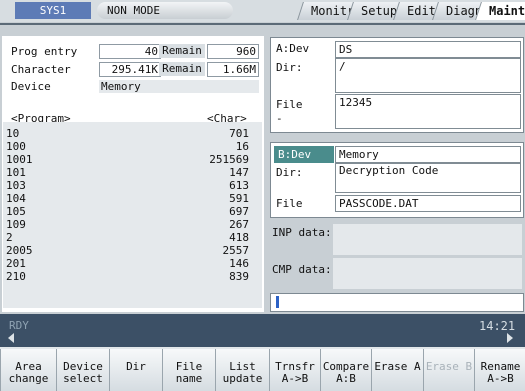  Describe the element at coordinates (41, 69) in the screenshot. I see `character-label: Character` at that location.